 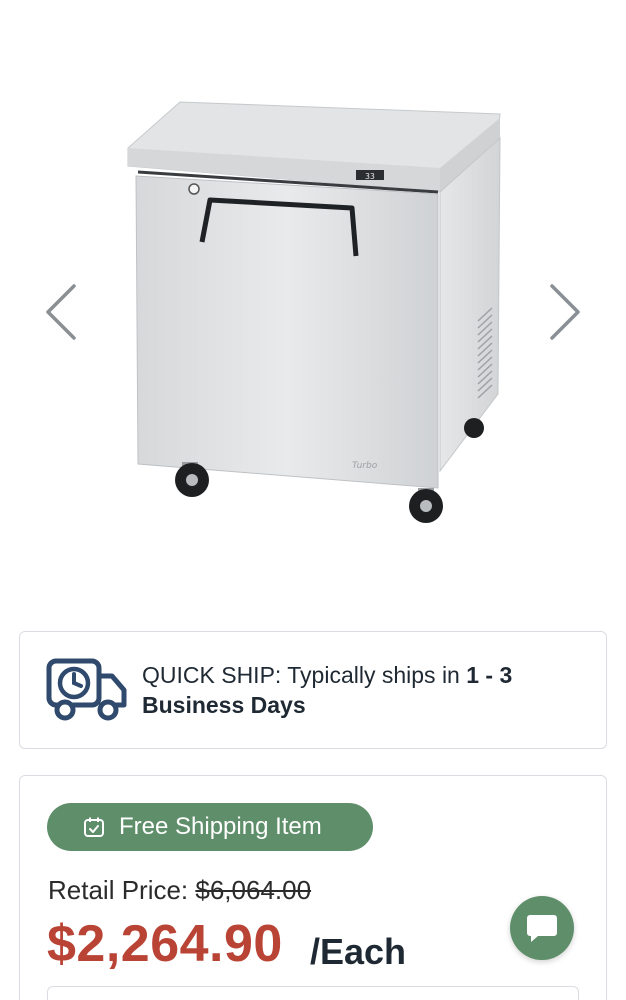 I want to click on chat-bubble-icon, so click(x=542, y=928).